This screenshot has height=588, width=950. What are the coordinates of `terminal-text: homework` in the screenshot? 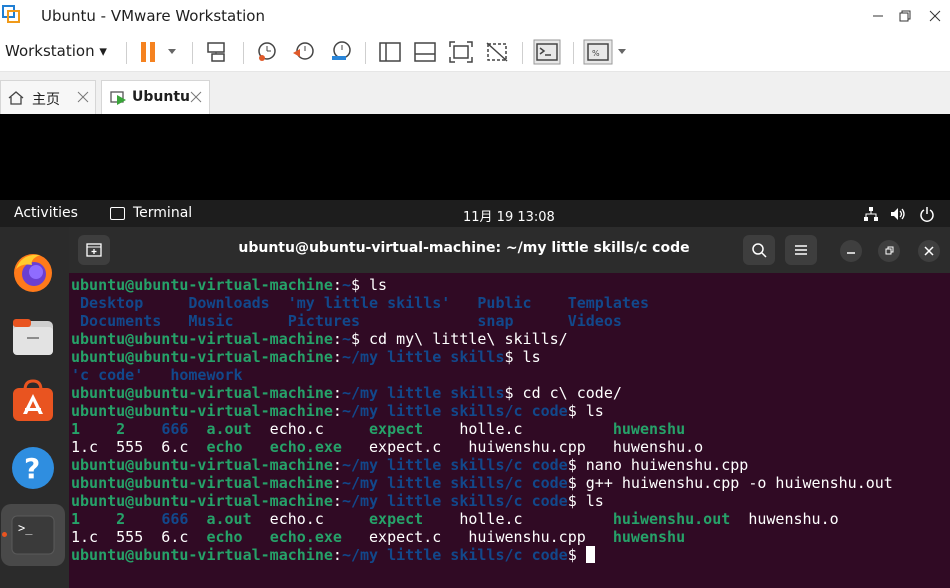 It's located at (206, 375).